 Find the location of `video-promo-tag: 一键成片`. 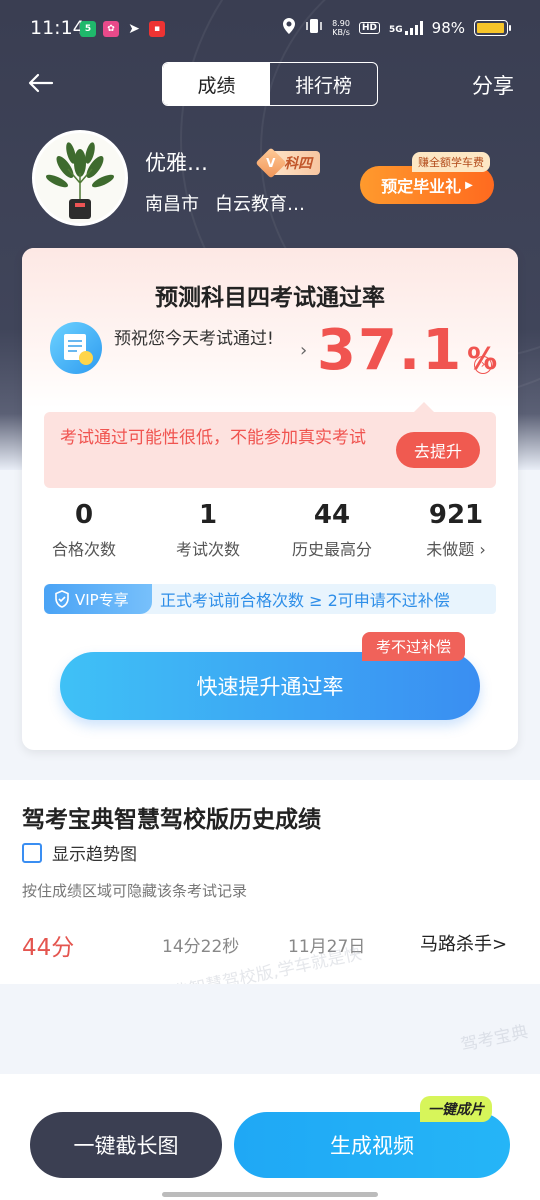

video-promo-tag: 一键成片 is located at coordinates (456, 1109).